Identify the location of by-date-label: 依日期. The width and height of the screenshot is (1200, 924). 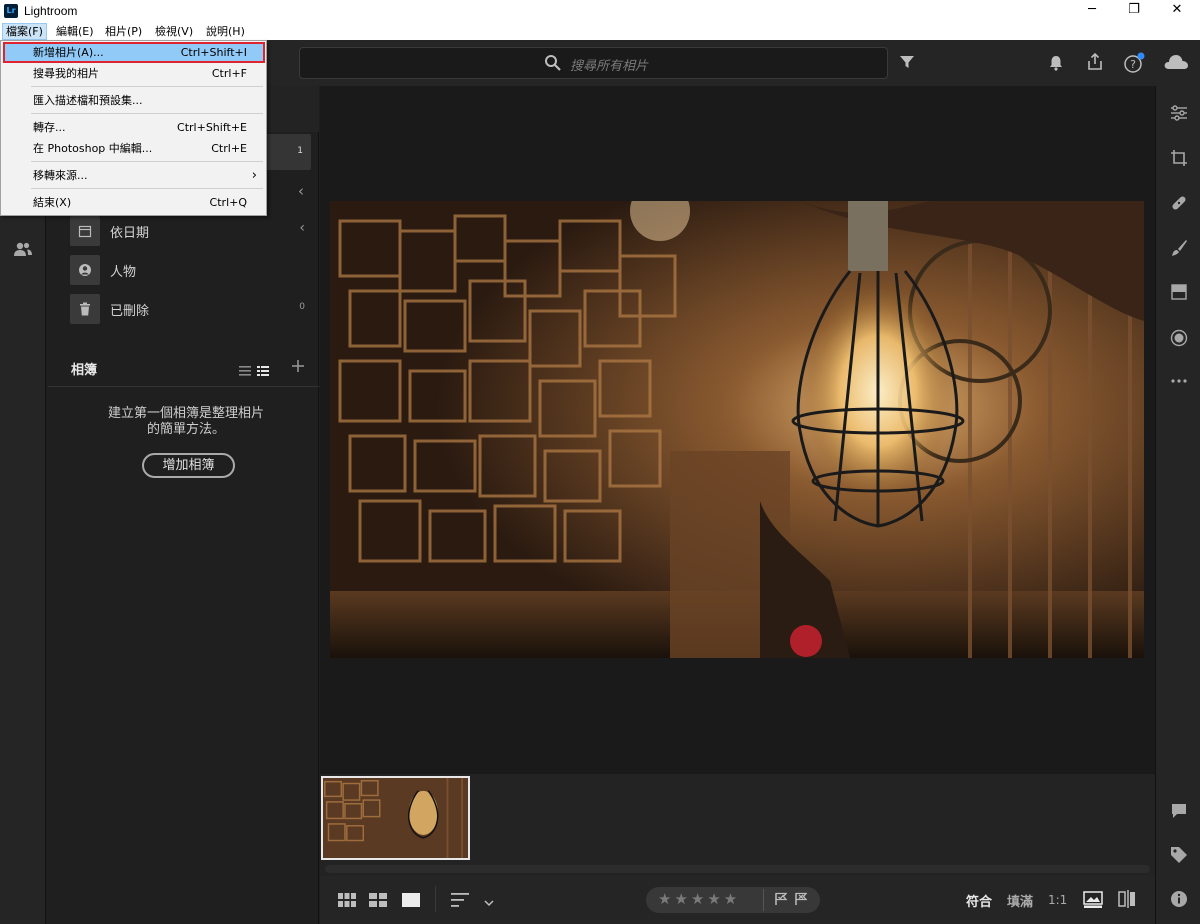
(130, 233).